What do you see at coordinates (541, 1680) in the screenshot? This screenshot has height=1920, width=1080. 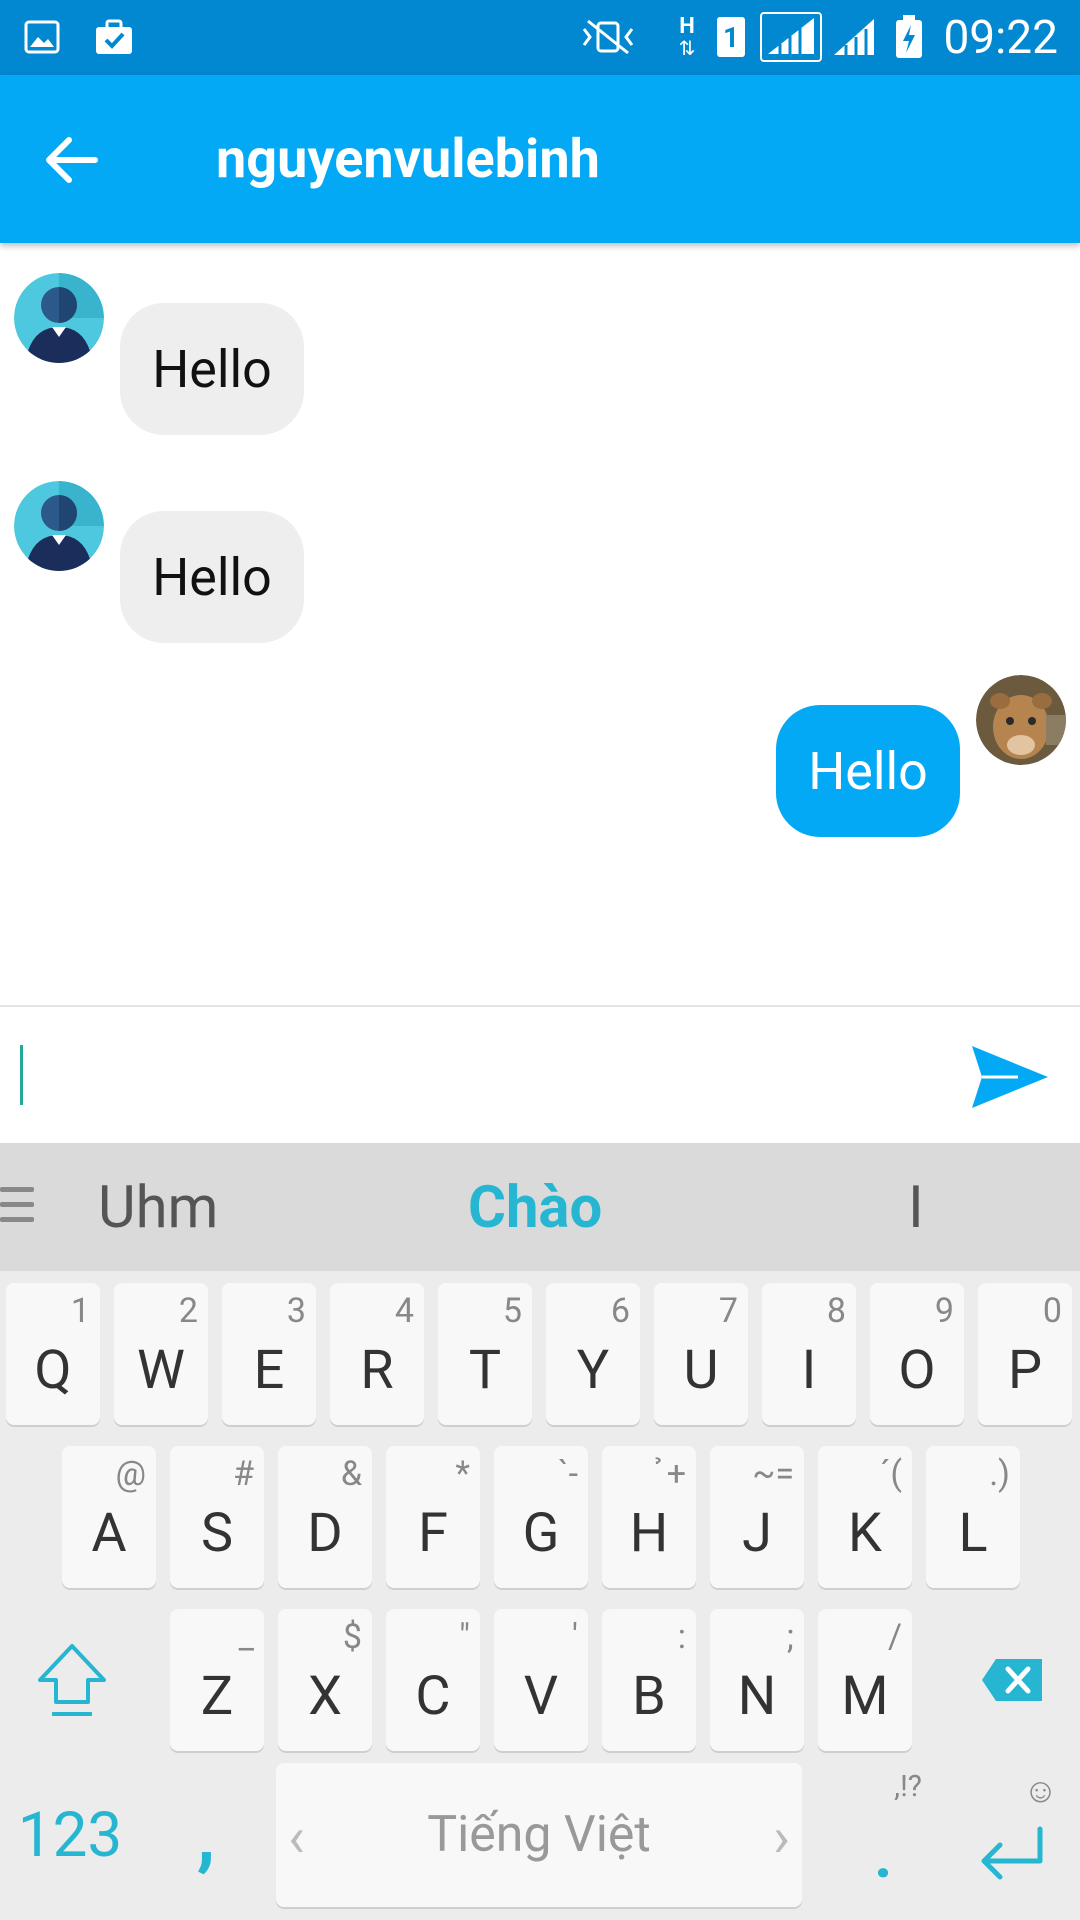 I see `key-v: ' V` at bounding box center [541, 1680].